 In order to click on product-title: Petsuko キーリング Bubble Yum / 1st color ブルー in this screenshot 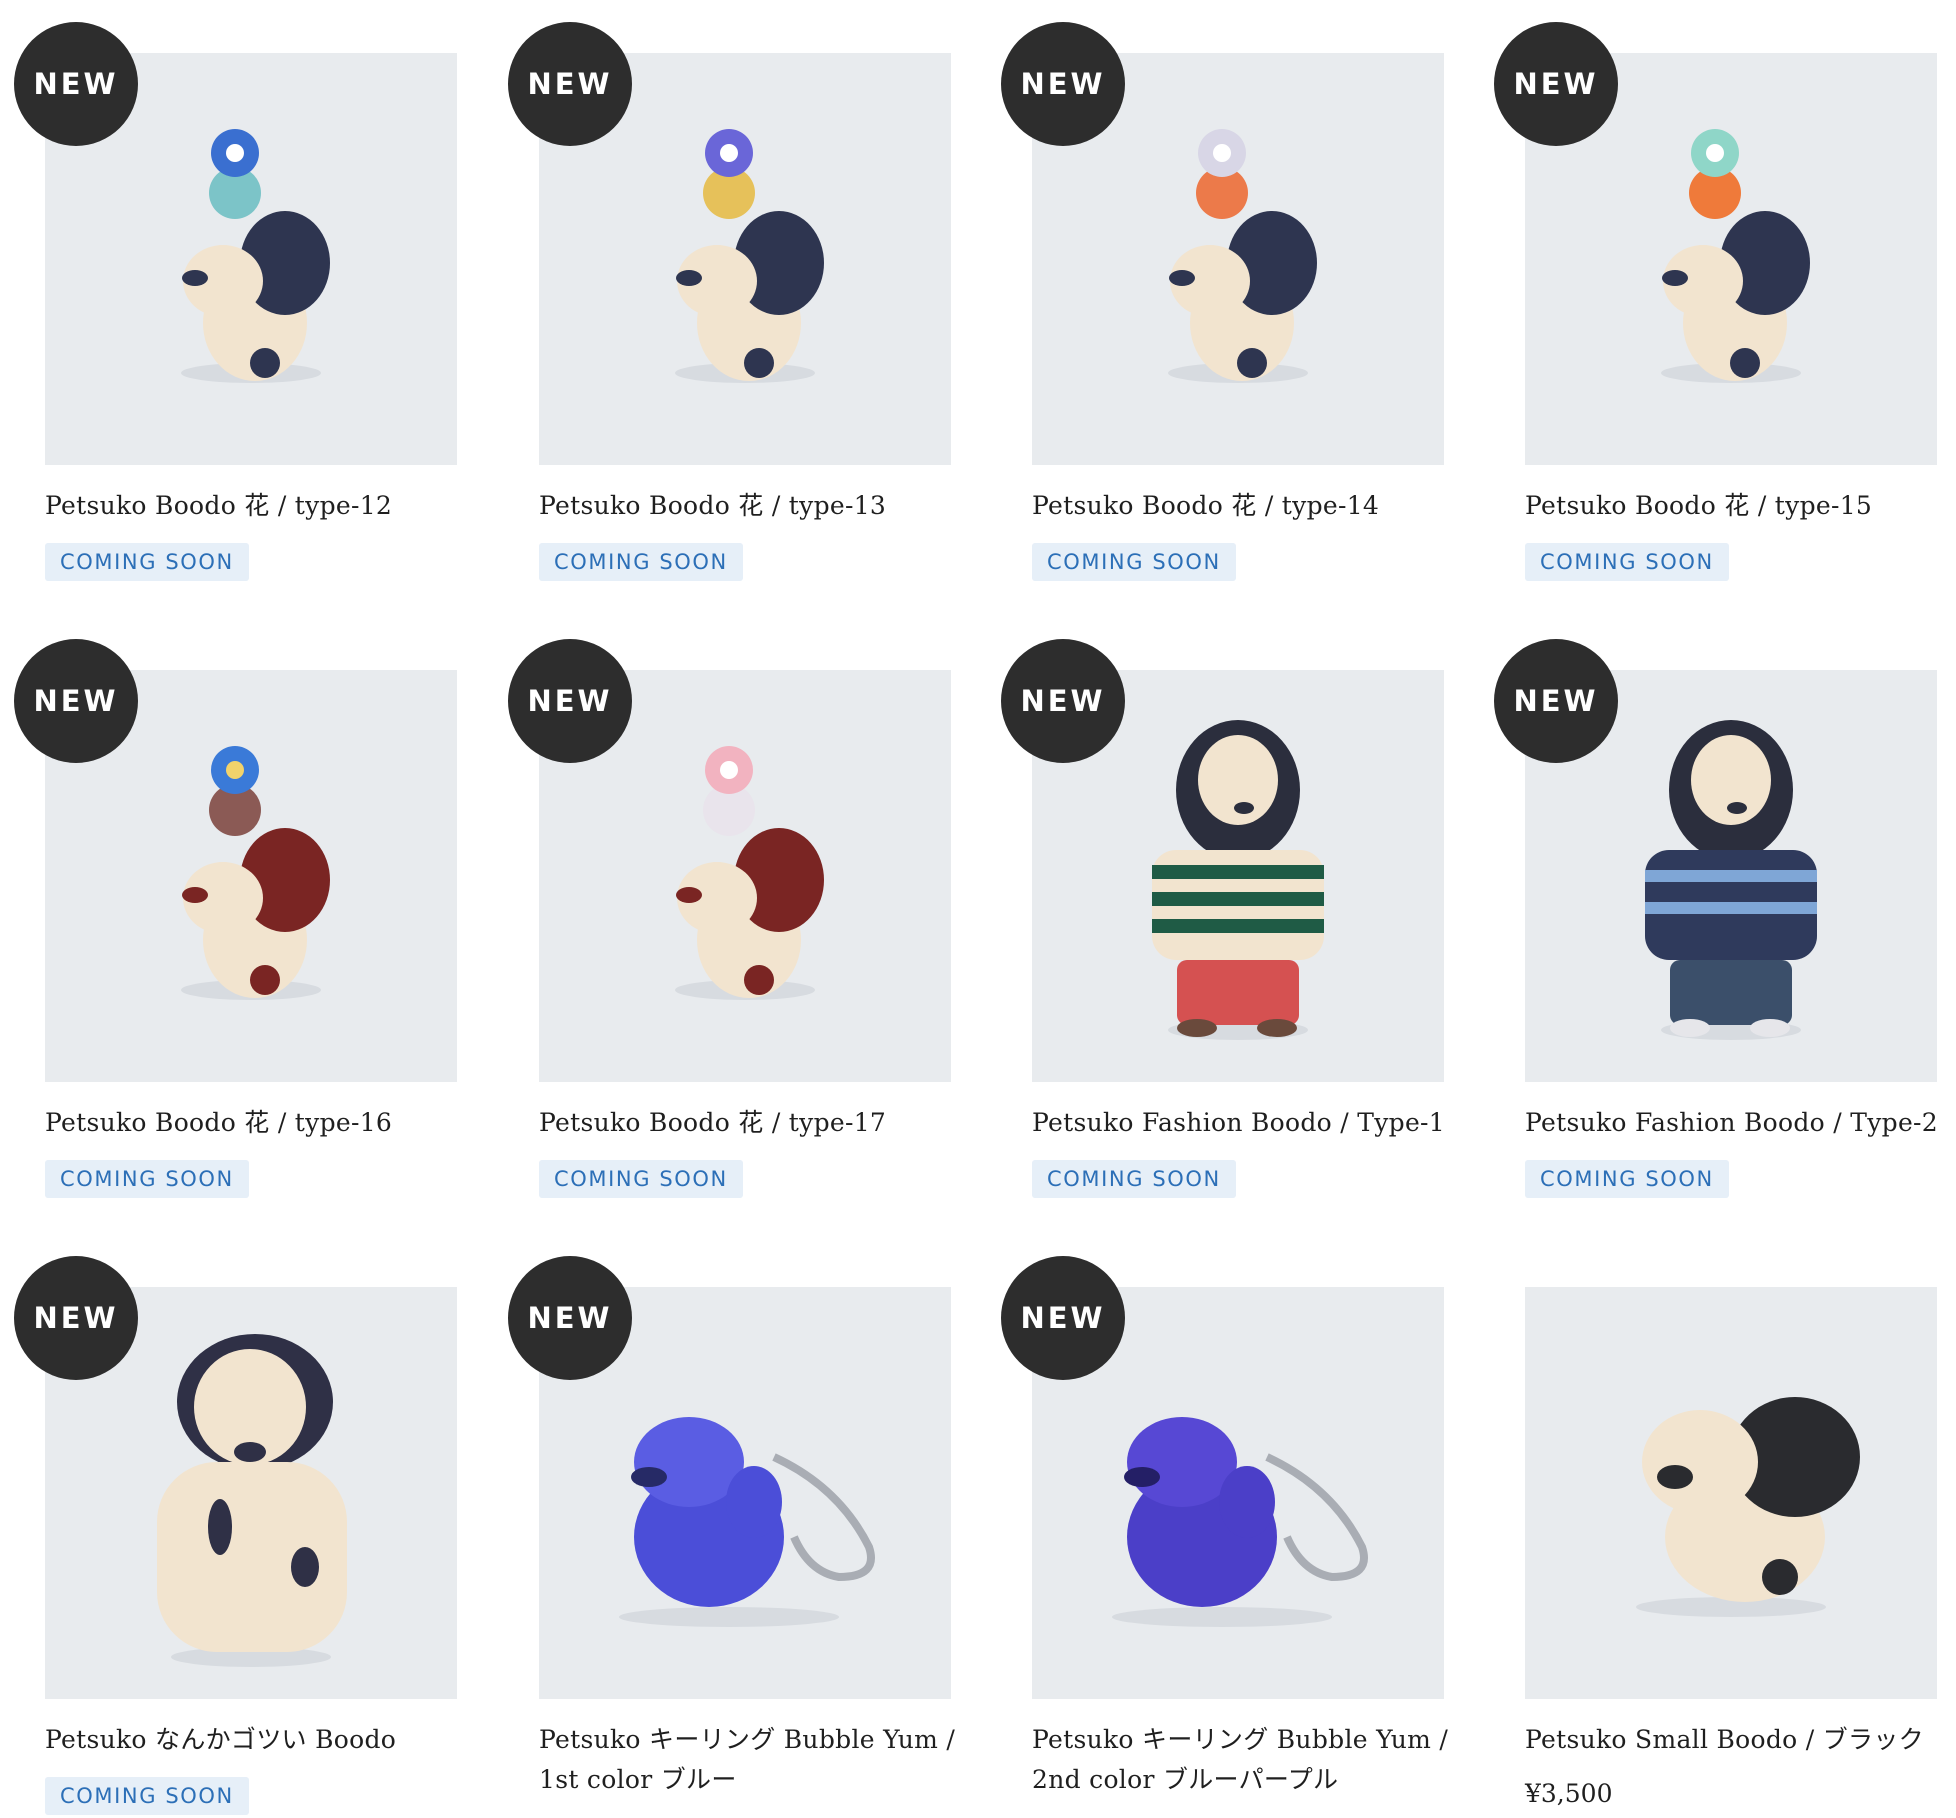, I will do `click(749, 1760)`.